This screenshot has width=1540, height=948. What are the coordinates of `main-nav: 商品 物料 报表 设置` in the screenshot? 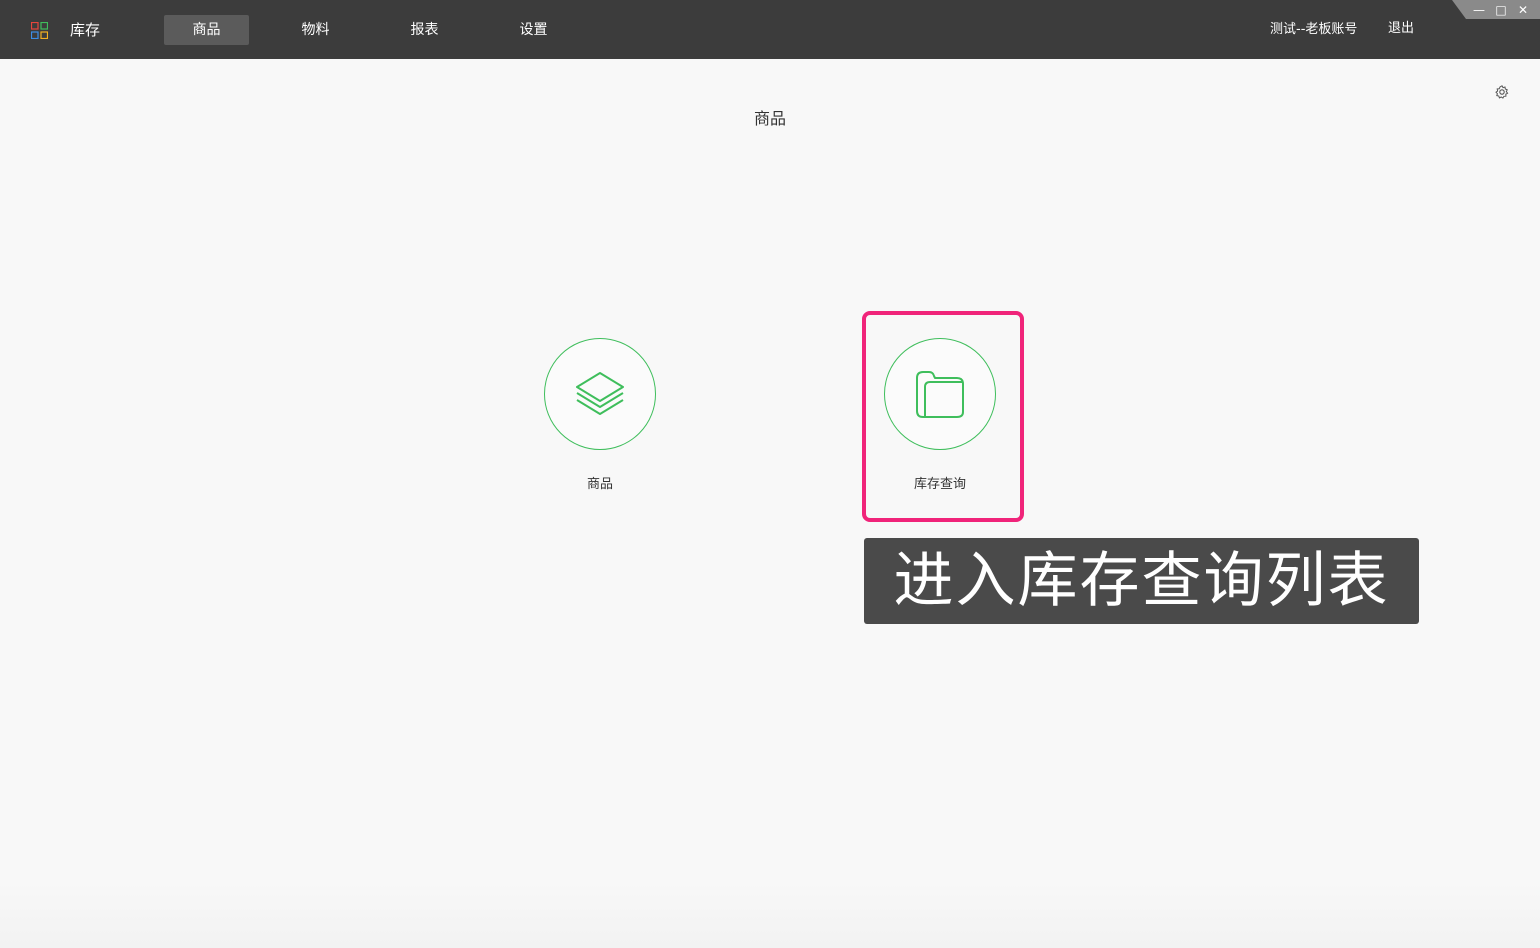 It's located at (382, 30).